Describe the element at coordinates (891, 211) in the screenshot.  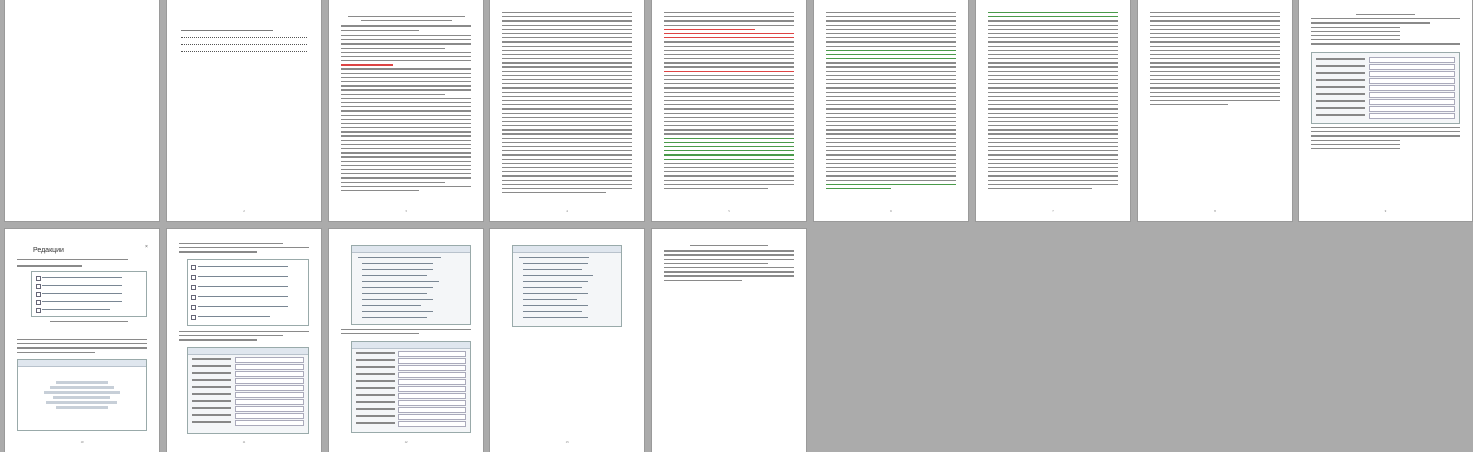
I see `page-number: 6` at that location.